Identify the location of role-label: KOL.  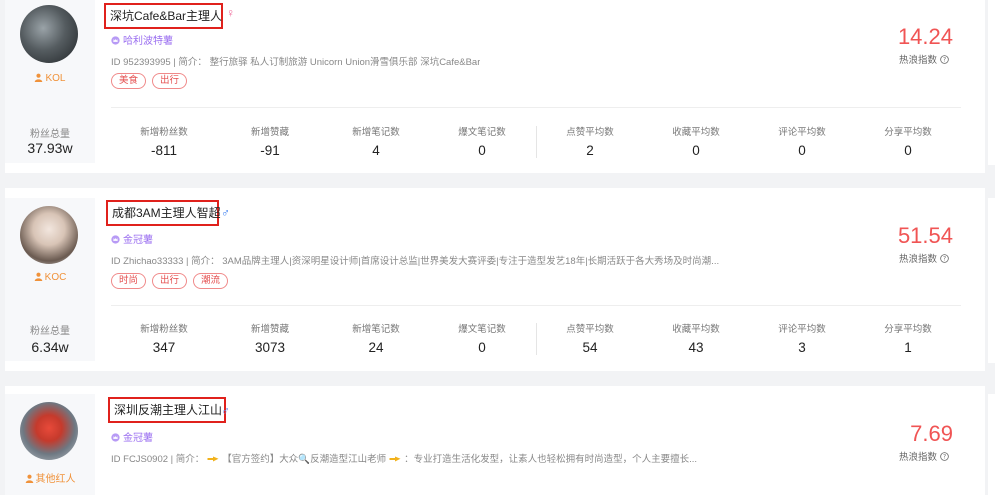
(50, 78).